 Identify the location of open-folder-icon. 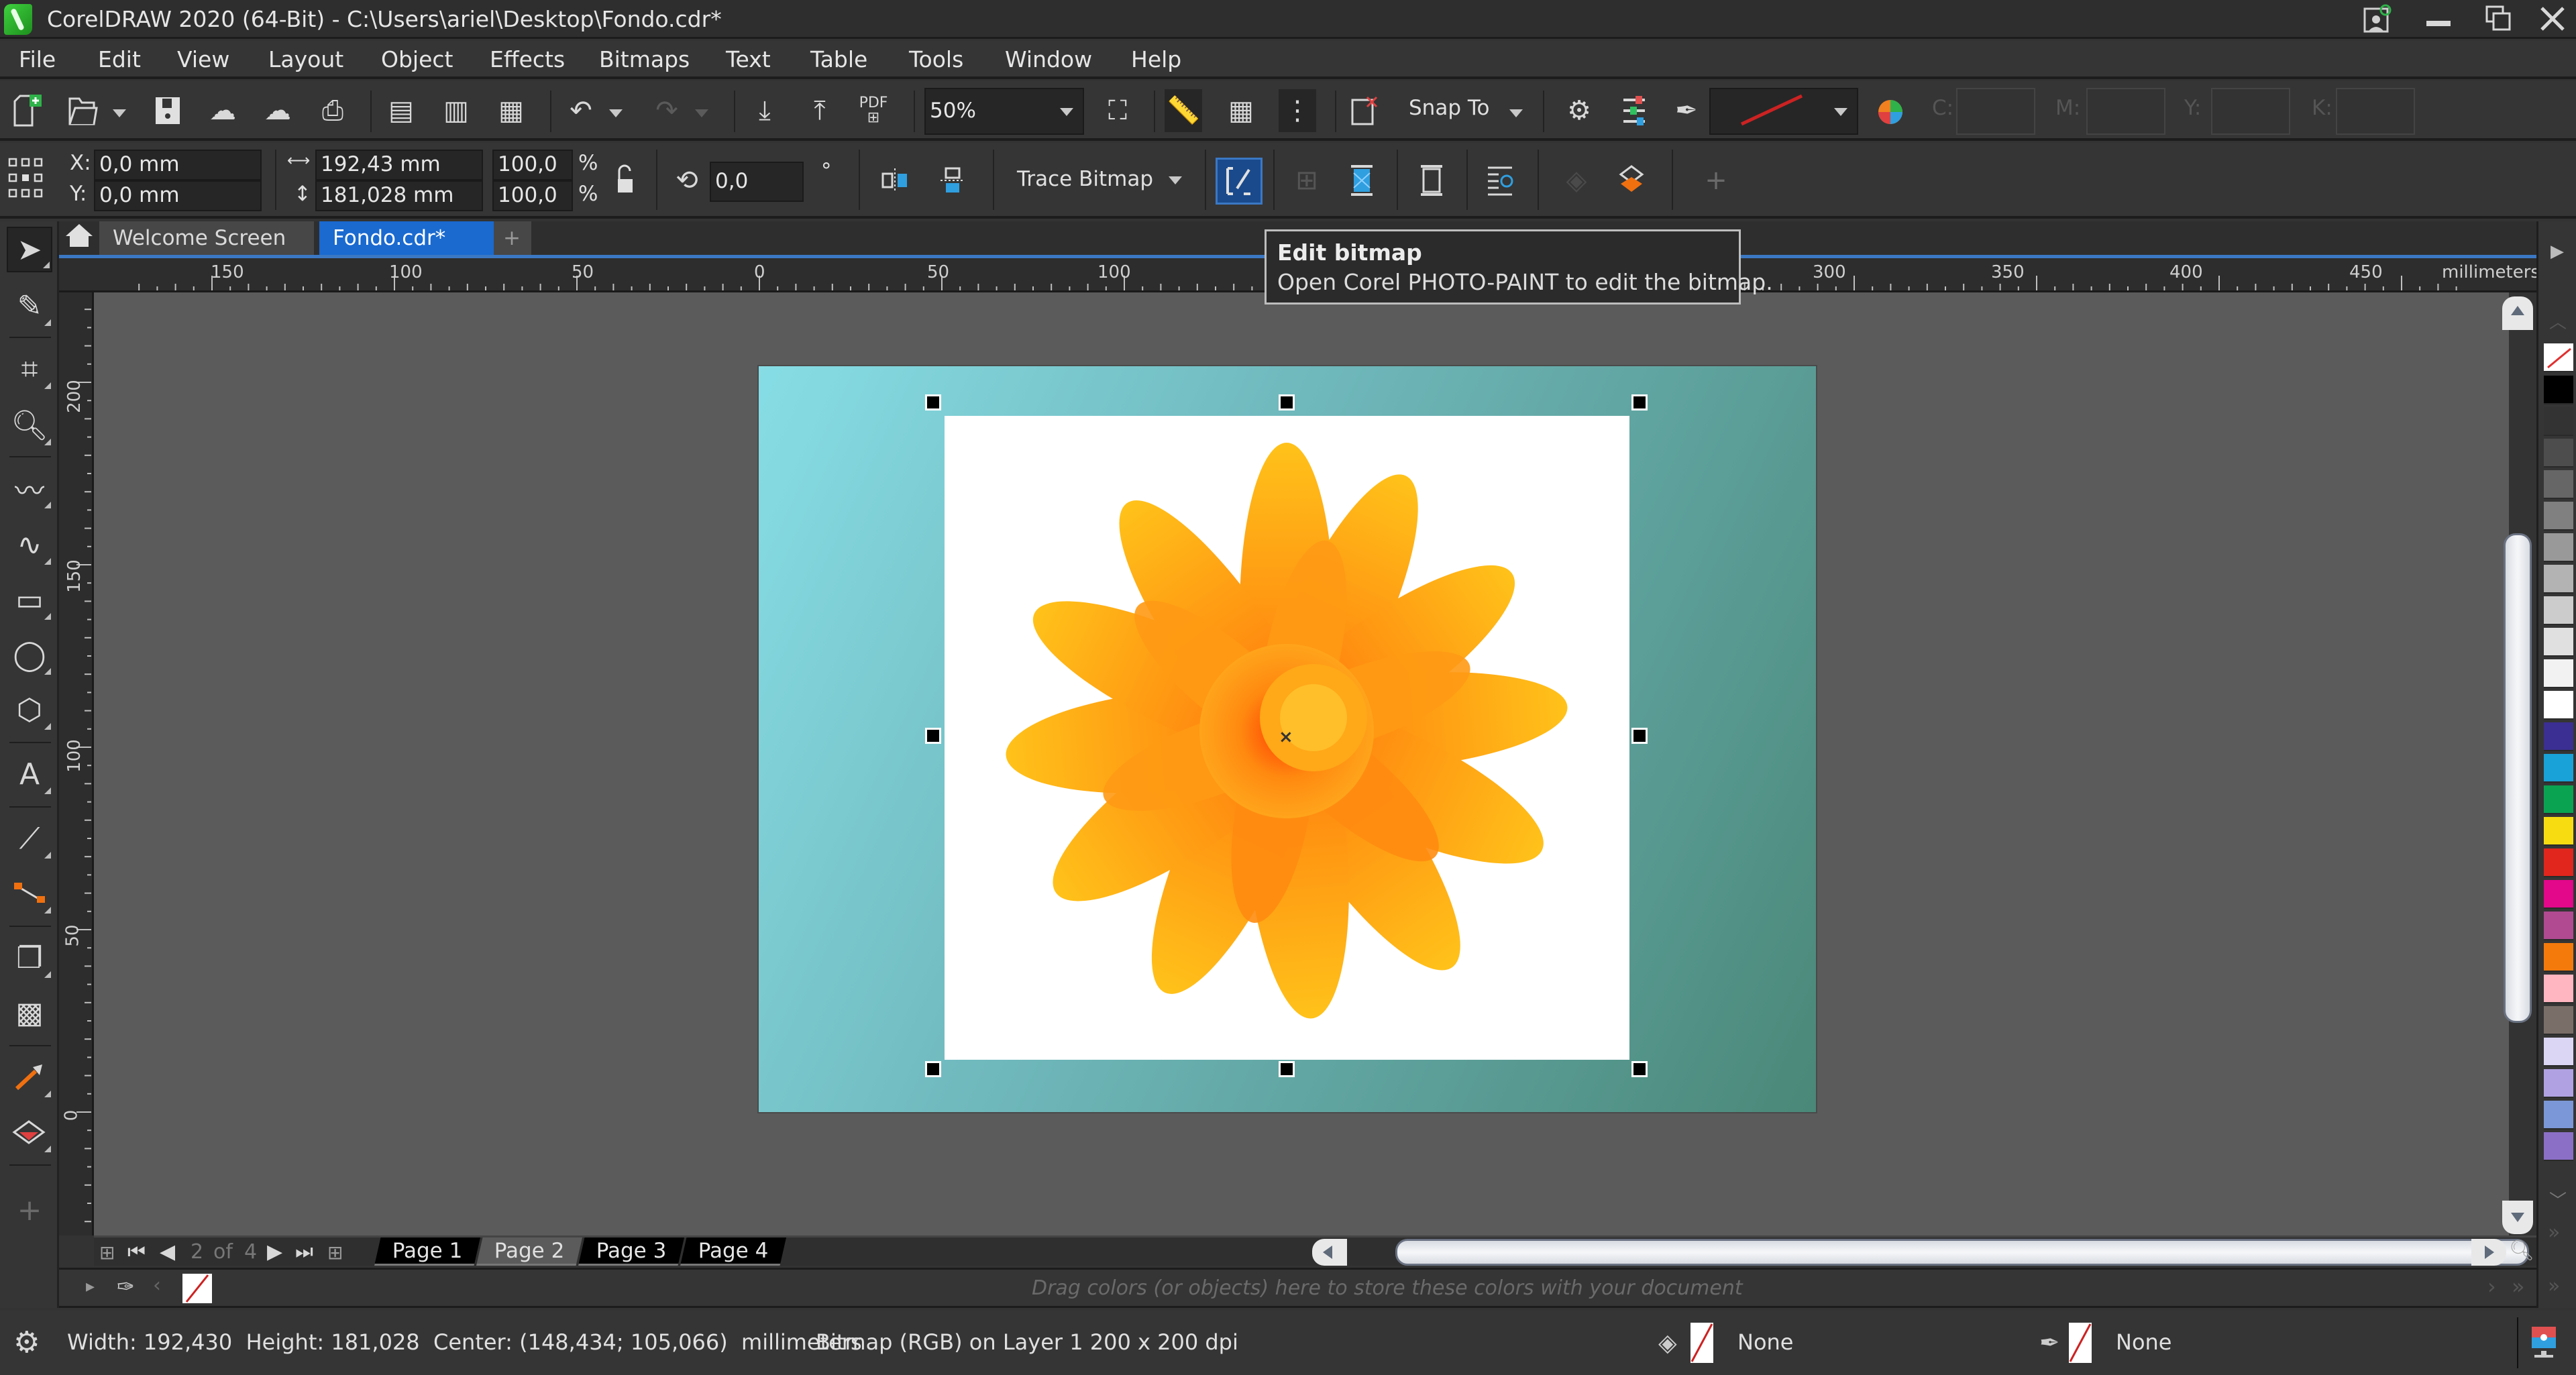
(83, 111).